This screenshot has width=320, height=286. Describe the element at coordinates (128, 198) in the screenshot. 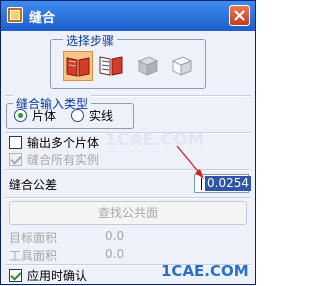

I see `separator` at that location.